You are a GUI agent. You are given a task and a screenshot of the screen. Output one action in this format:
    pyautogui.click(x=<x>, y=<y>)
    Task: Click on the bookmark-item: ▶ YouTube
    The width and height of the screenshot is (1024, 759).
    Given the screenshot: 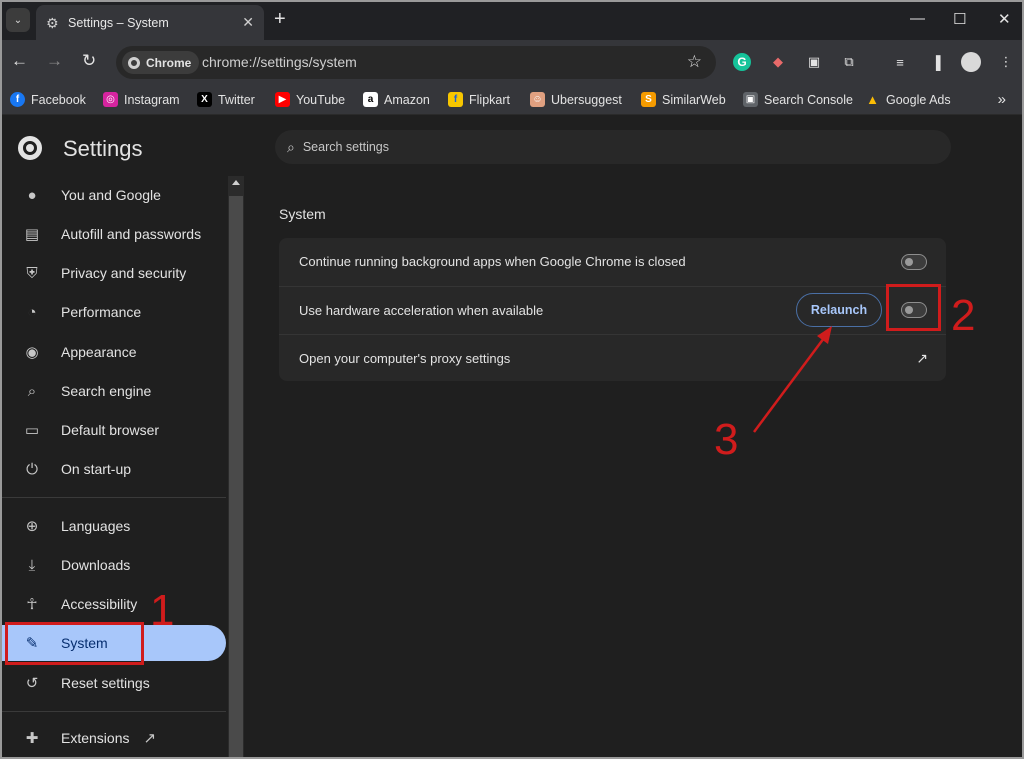 What is the action you would take?
    pyautogui.click(x=310, y=99)
    